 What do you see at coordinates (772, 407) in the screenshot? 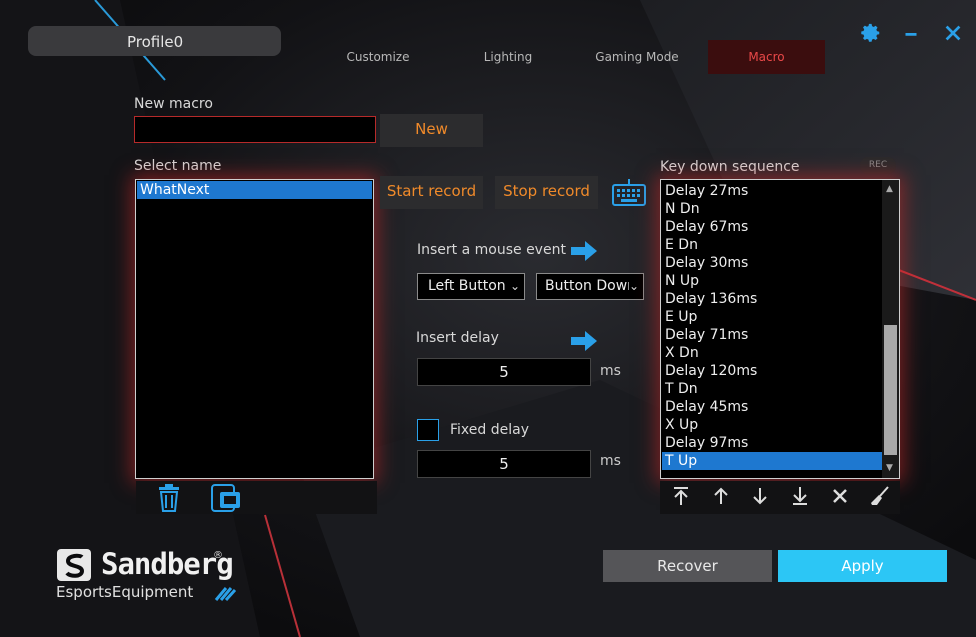
I see `list-item: Delay 45ms` at bounding box center [772, 407].